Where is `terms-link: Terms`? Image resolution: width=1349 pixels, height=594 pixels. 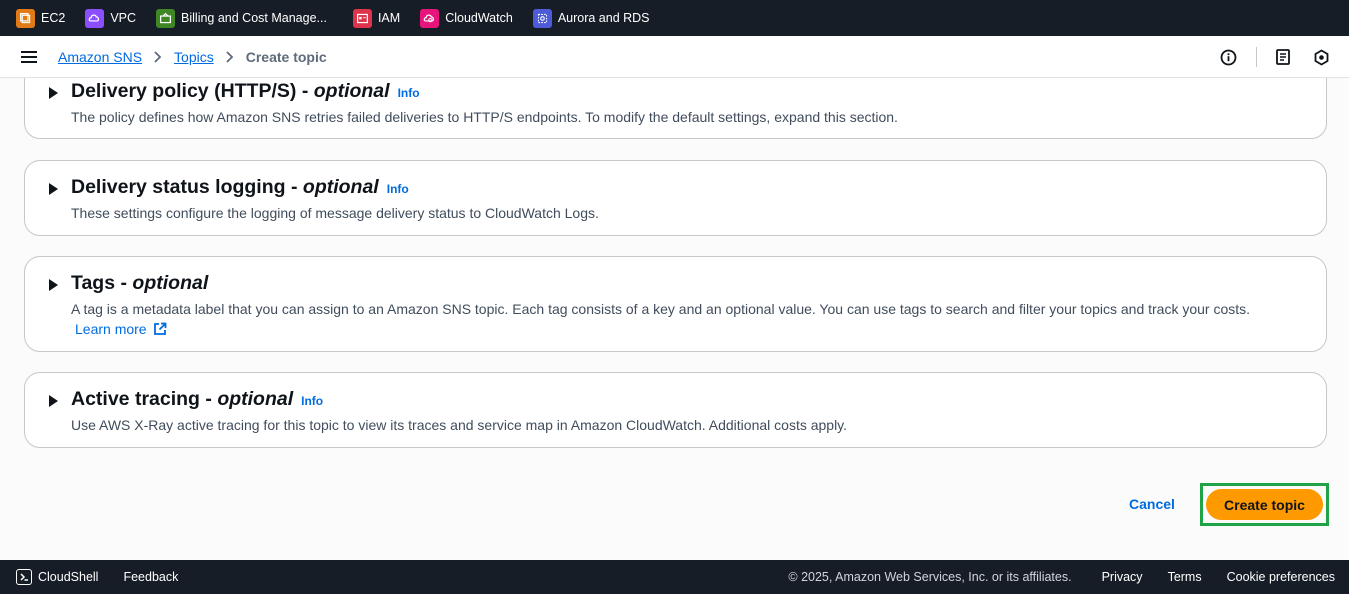 terms-link: Terms is located at coordinates (1185, 577).